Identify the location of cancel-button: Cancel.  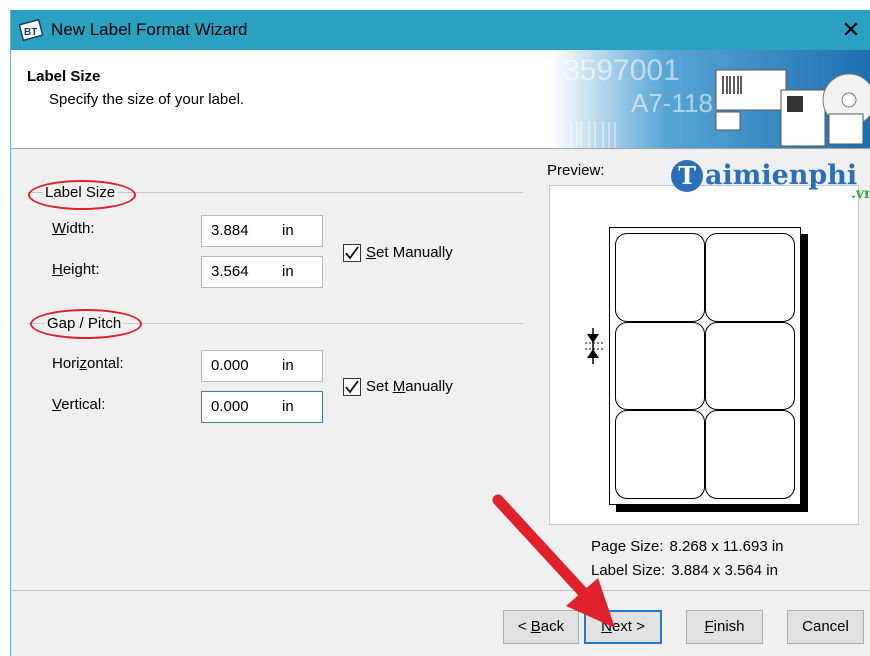
(825, 627).